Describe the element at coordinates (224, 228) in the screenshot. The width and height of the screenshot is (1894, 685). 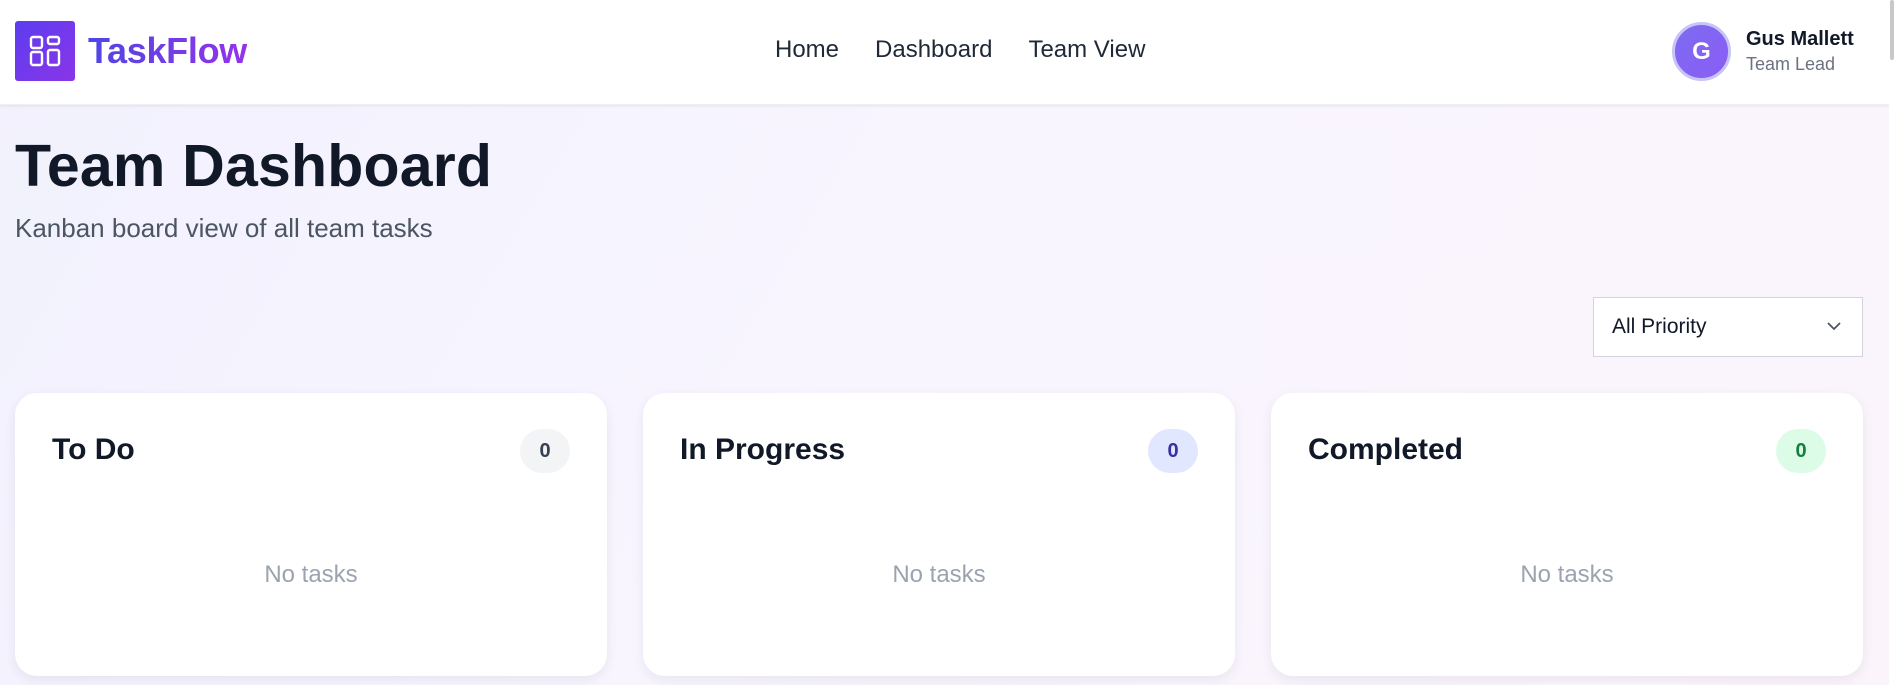
I see `page-subtitle: Kanban board view of all team tasks` at that location.